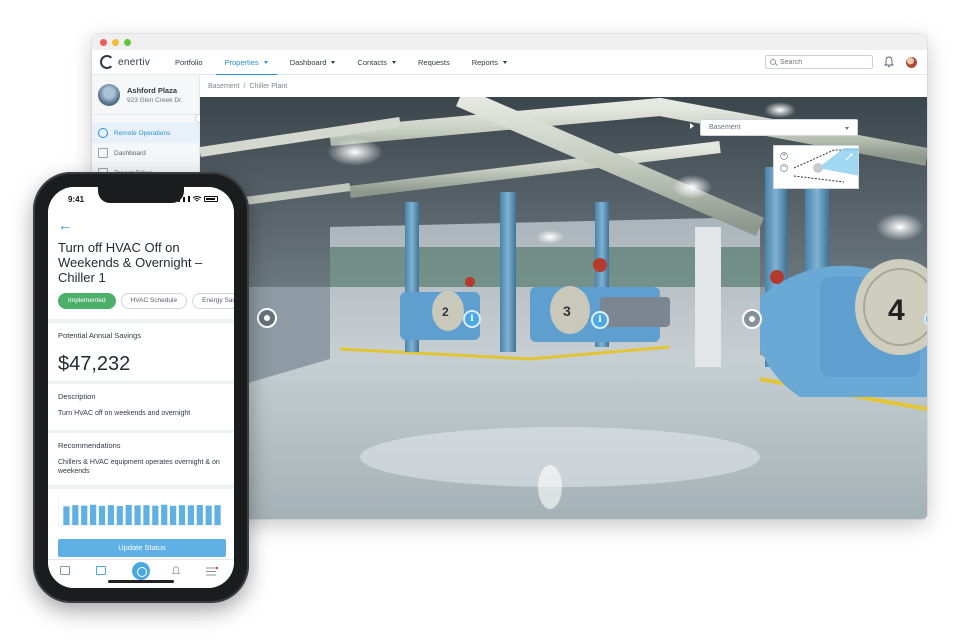  Describe the element at coordinates (784, 156) in the screenshot. I see `zoom-in-button: +` at that location.